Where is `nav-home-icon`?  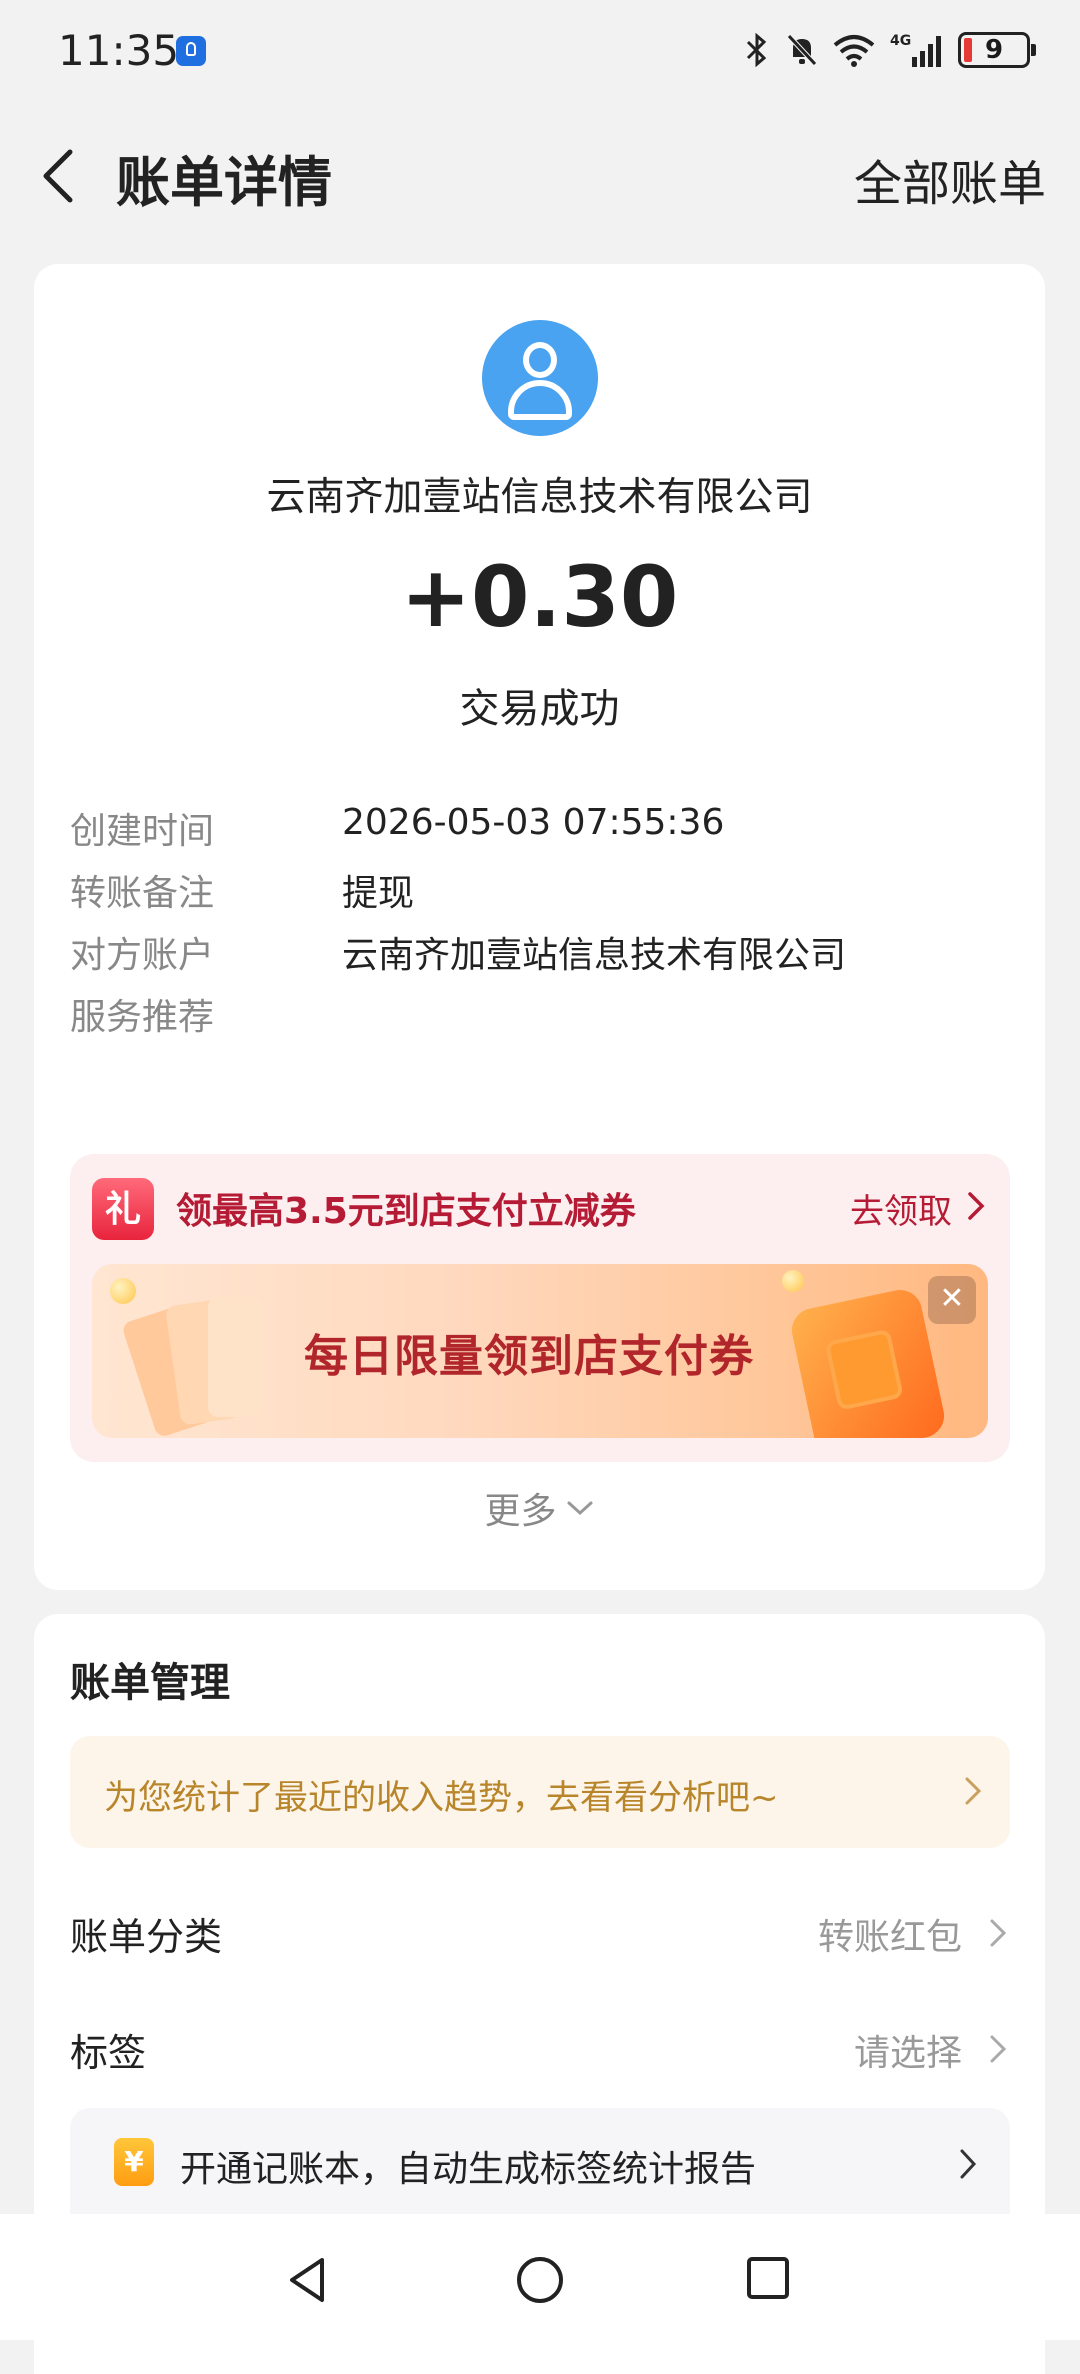
nav-home-icon is located at coordinates (540, 2280).